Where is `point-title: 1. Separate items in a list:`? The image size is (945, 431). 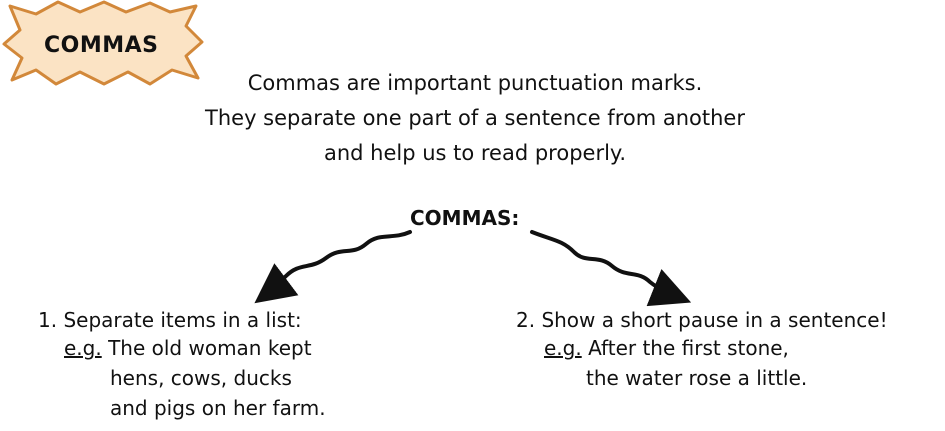
point-title: 1. Separate items in a list: is located at coordinates (170, 320).